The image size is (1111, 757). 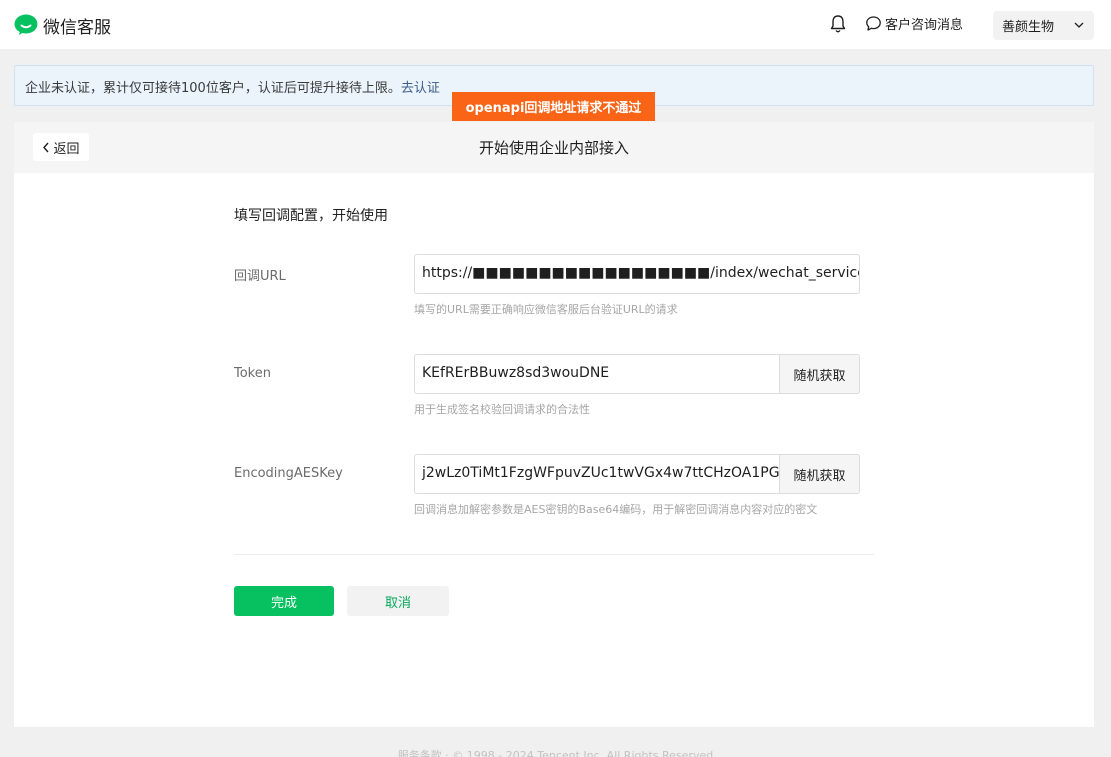 I want to click on error-toast: openapi回调地址请求不通过, so click(x=553, y=106).